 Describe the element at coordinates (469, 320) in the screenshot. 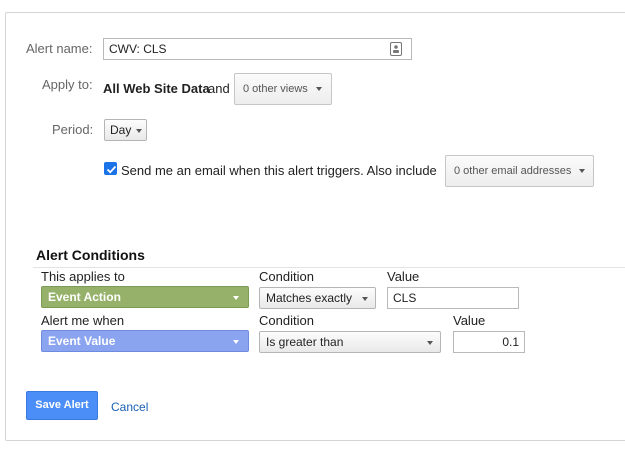

I see `value-header-2: Value` at that location.